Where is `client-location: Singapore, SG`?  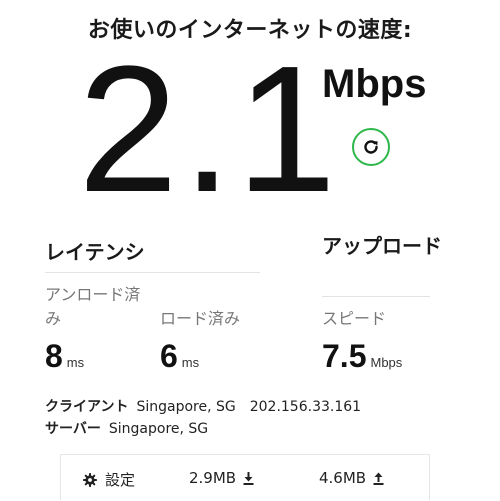
client-location: Singapore, SG is located at coordinates (186, 407).